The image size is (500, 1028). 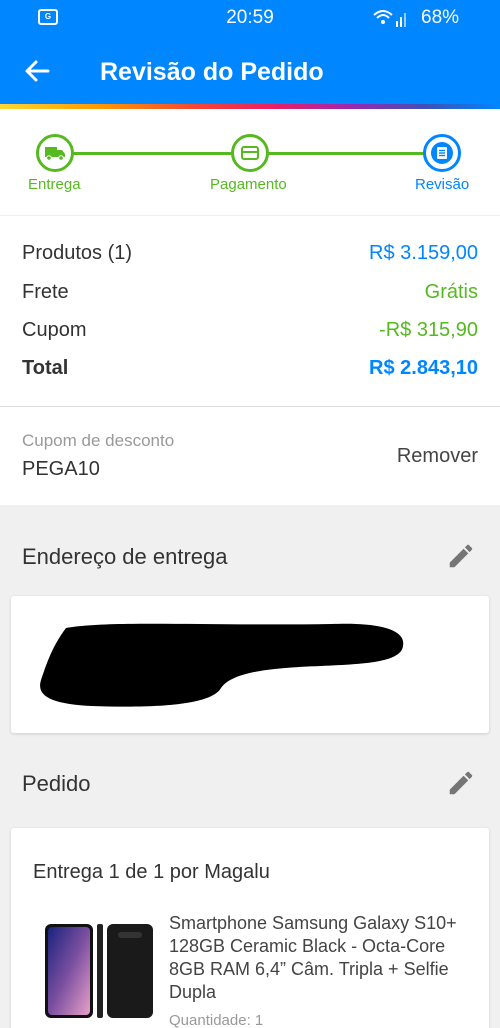 What do you see at coordinates (45, 368) in the screenshot?
I see `total-label: Total` at bounding box center [45, 368].